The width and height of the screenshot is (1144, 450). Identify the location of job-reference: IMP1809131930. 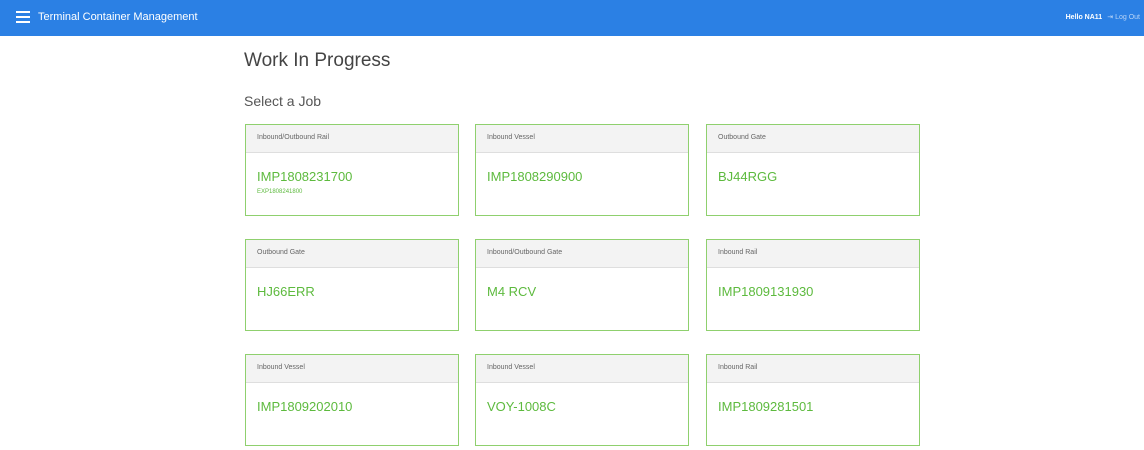
(766, 291).